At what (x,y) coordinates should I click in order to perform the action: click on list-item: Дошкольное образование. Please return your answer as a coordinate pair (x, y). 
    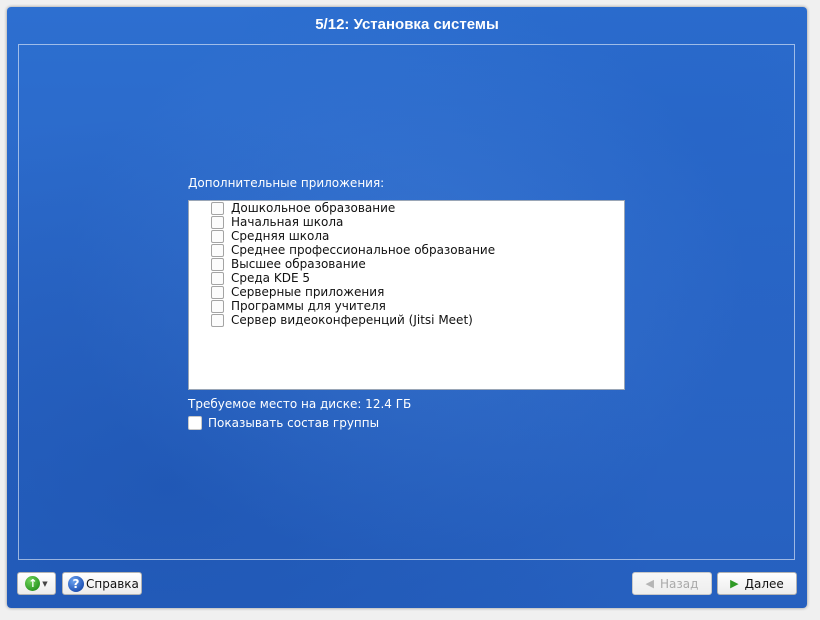
    Looking at the image, I should click on (303, 208).